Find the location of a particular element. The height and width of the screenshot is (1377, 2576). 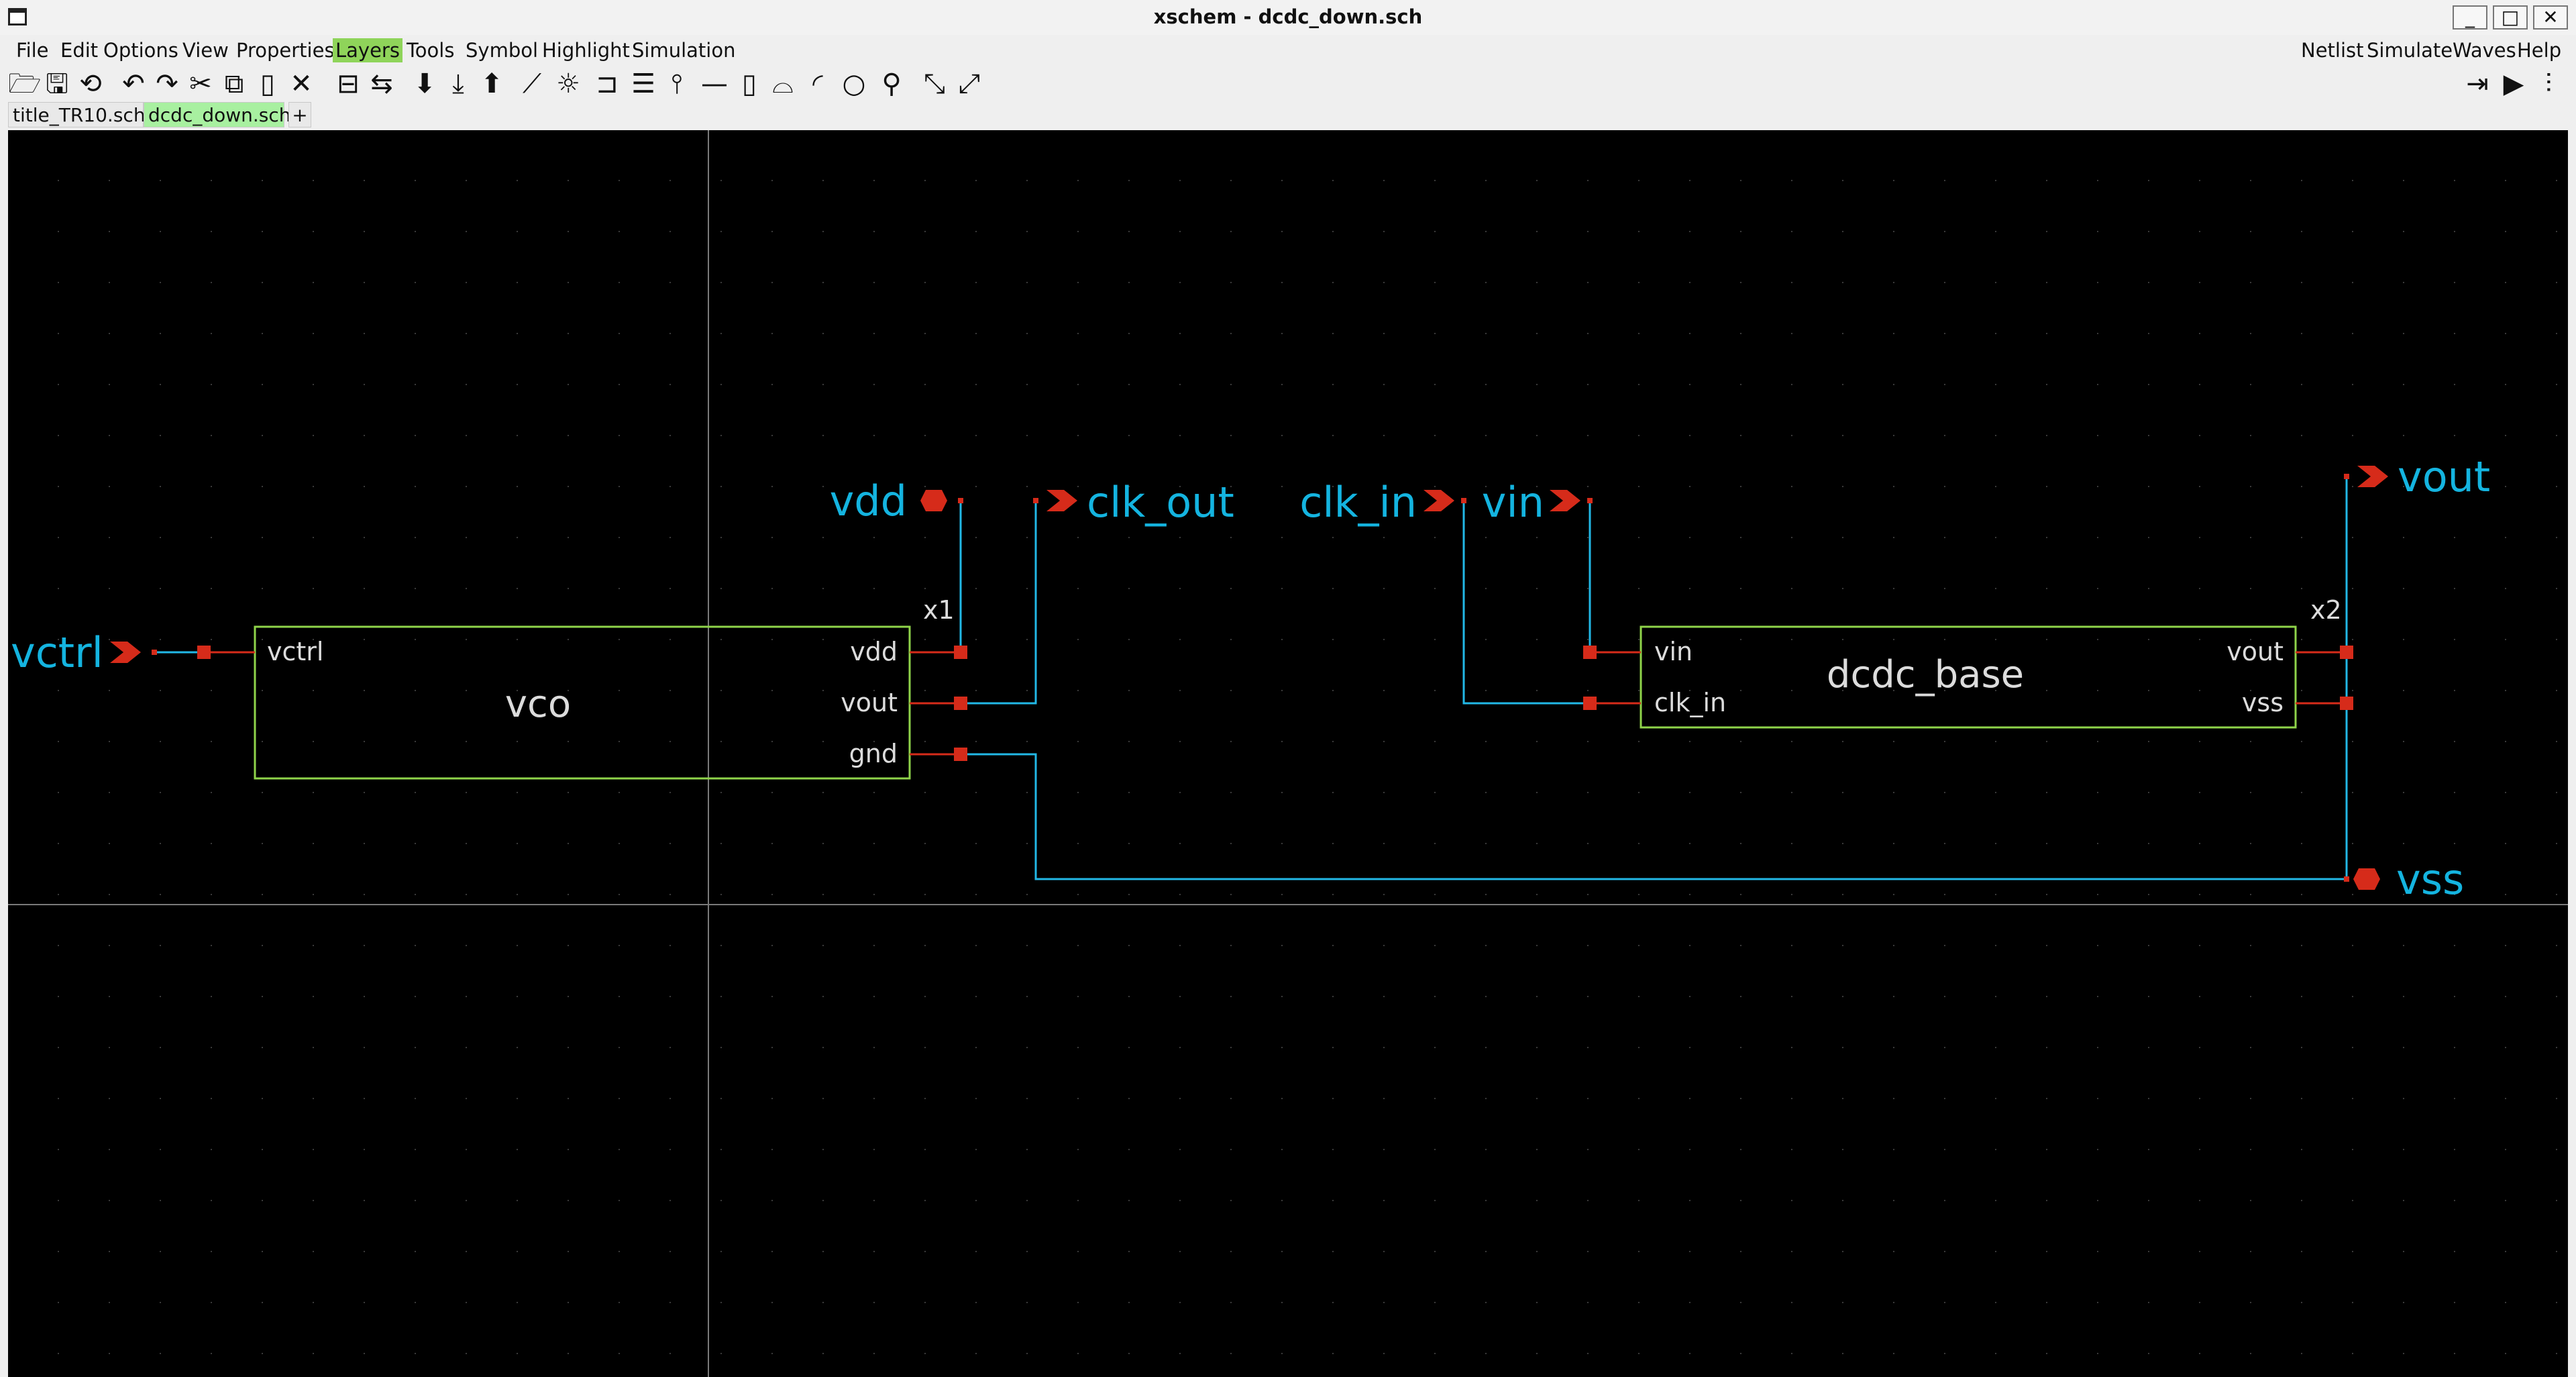

zoom-out-icon: ⤡ is located at coordinates (934, 83).